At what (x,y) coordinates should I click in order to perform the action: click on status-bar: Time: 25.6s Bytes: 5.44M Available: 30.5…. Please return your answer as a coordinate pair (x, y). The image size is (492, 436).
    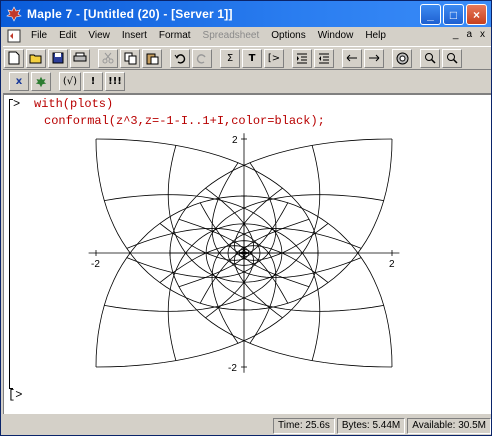
    Looking at the image, I should click on (246, 425).